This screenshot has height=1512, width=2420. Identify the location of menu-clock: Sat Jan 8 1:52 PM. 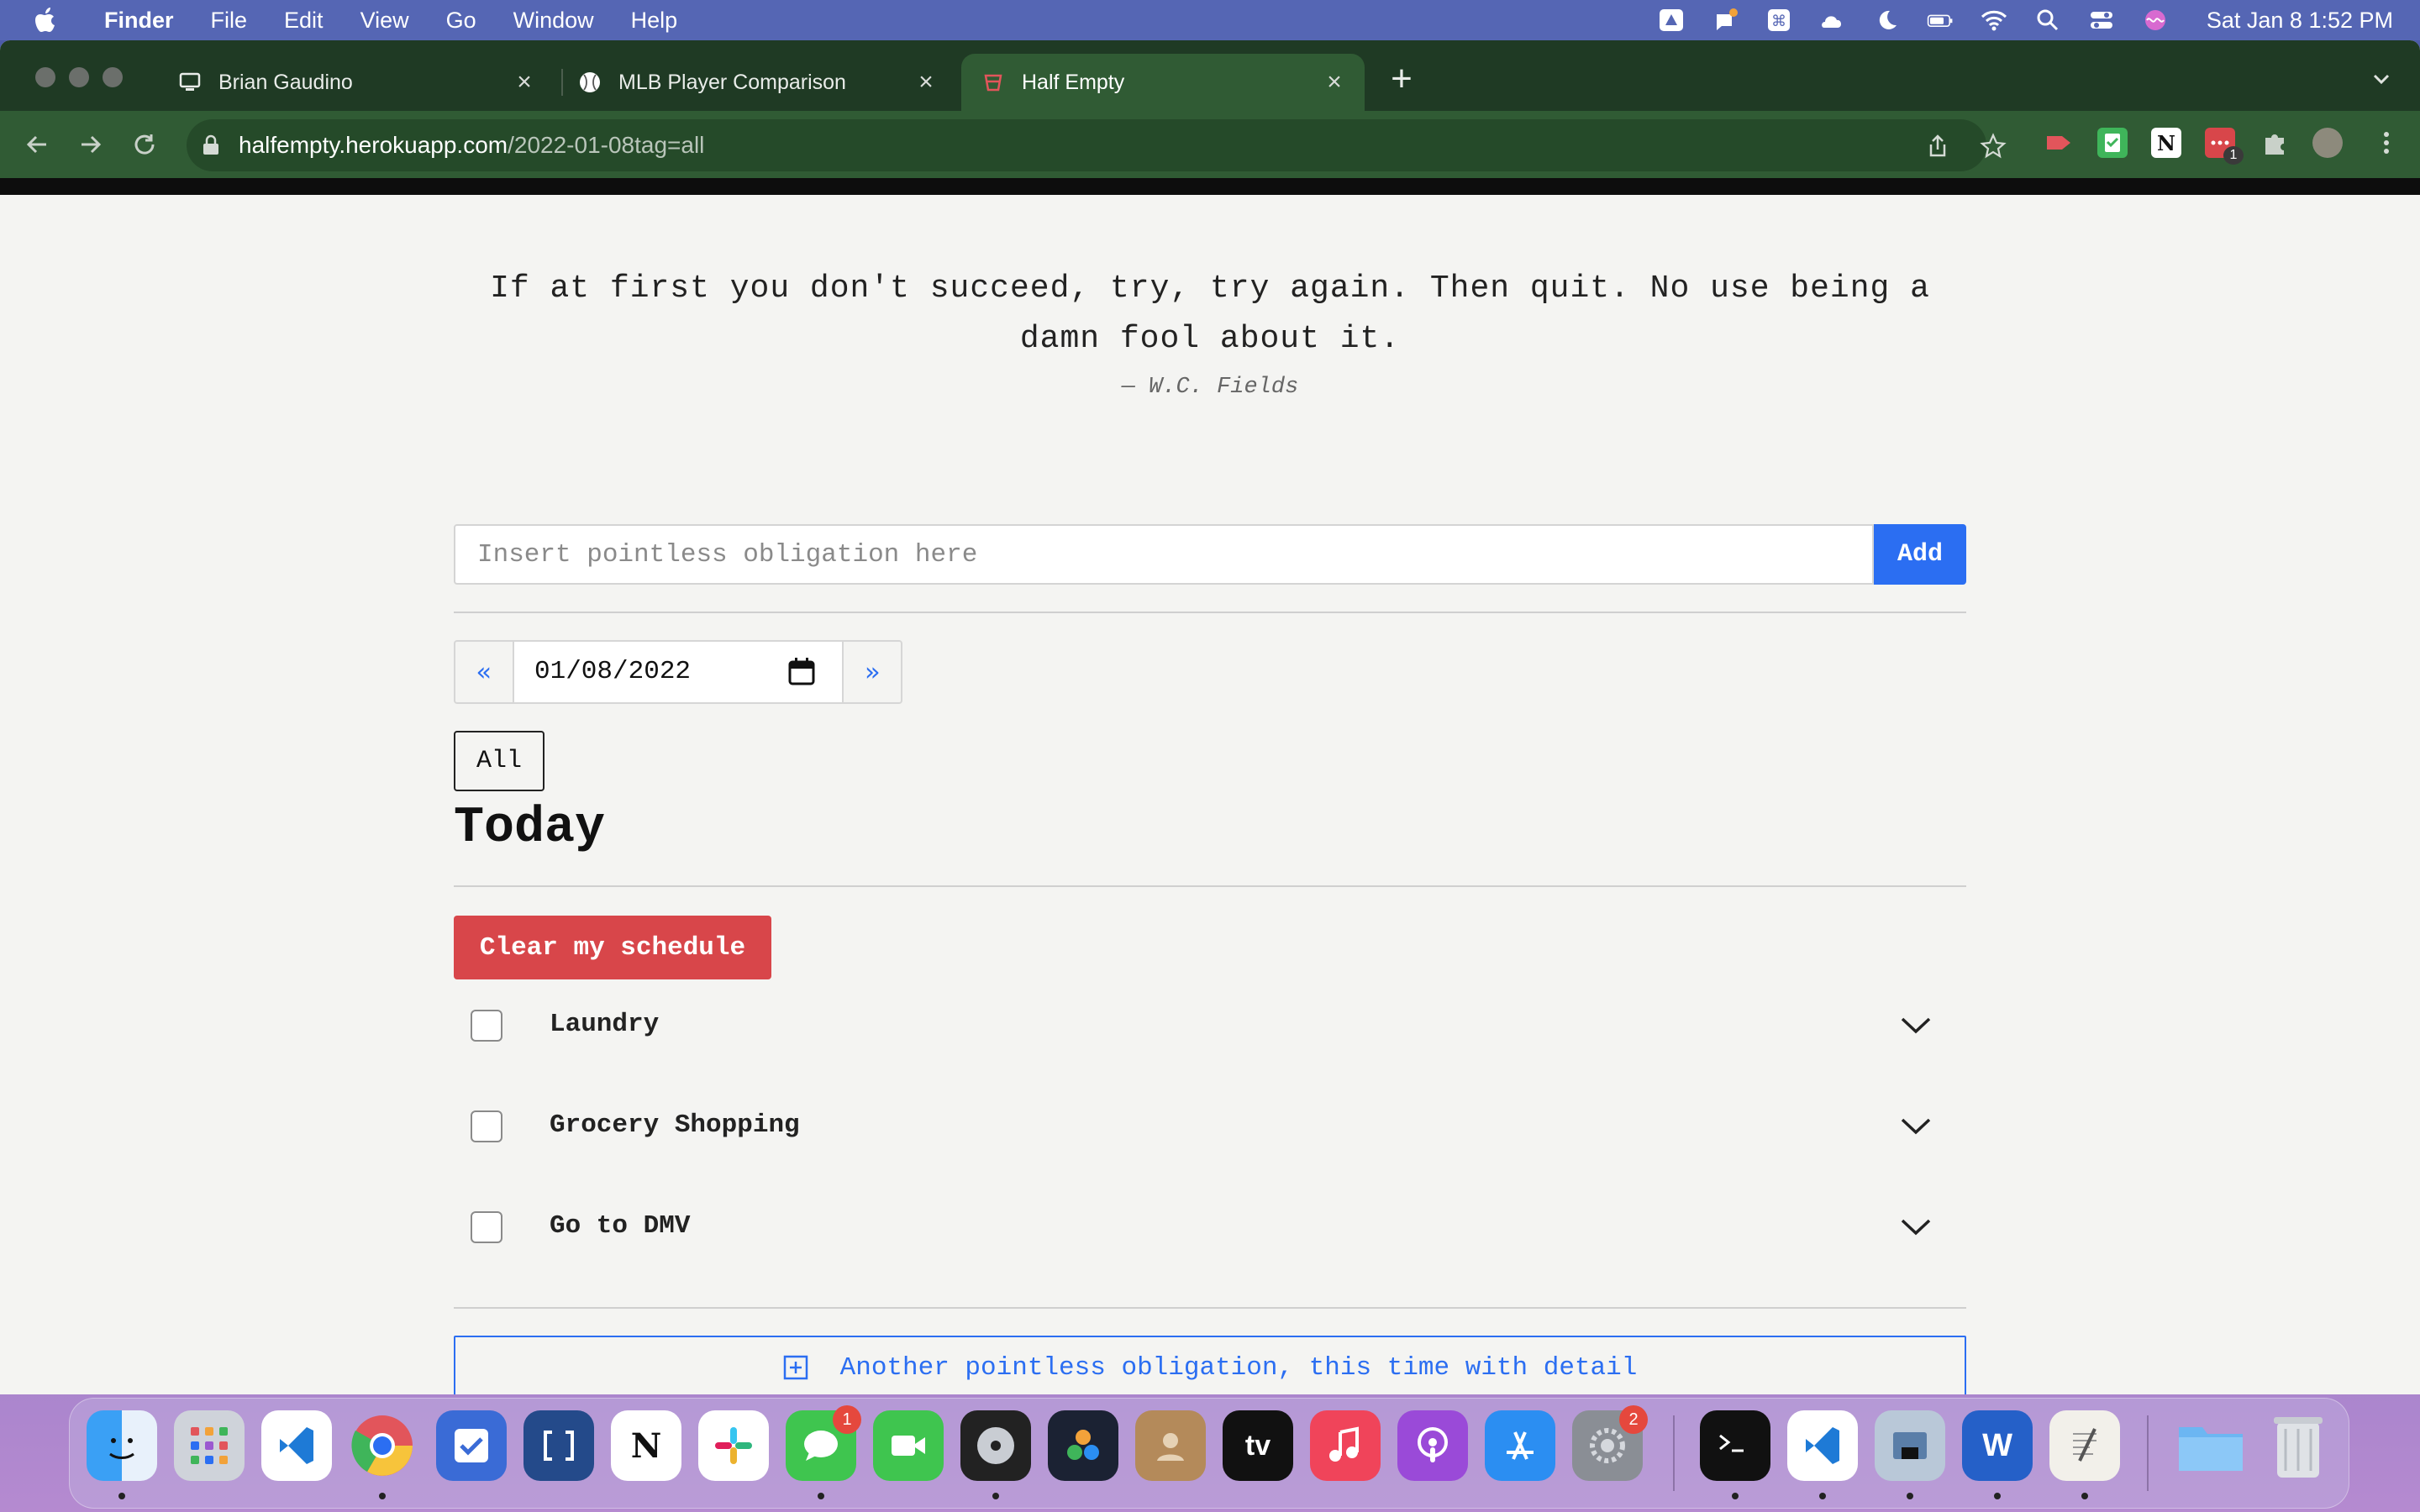
(2300, 21).